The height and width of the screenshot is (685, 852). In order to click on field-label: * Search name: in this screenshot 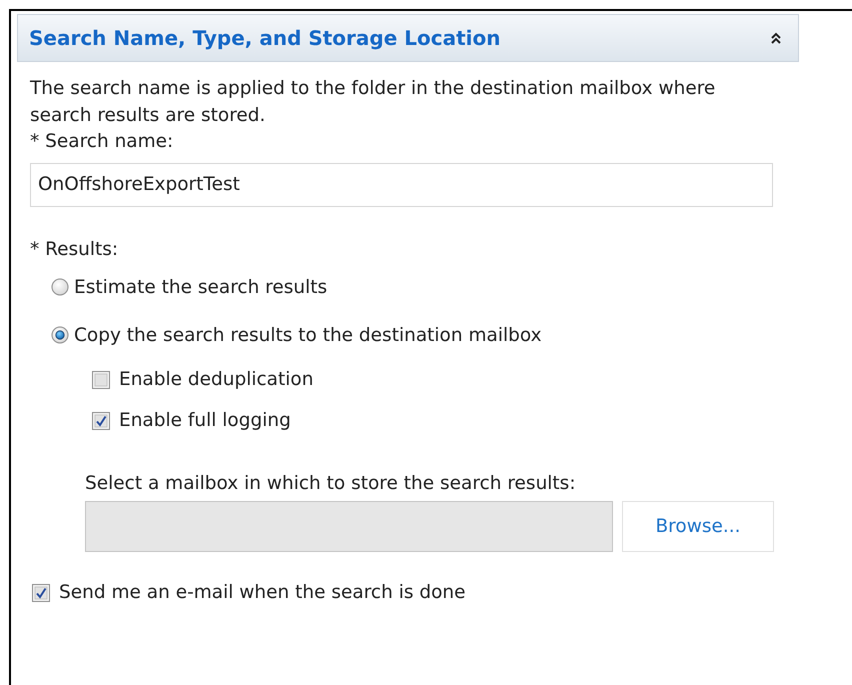, I will do `click(102, 142)`.